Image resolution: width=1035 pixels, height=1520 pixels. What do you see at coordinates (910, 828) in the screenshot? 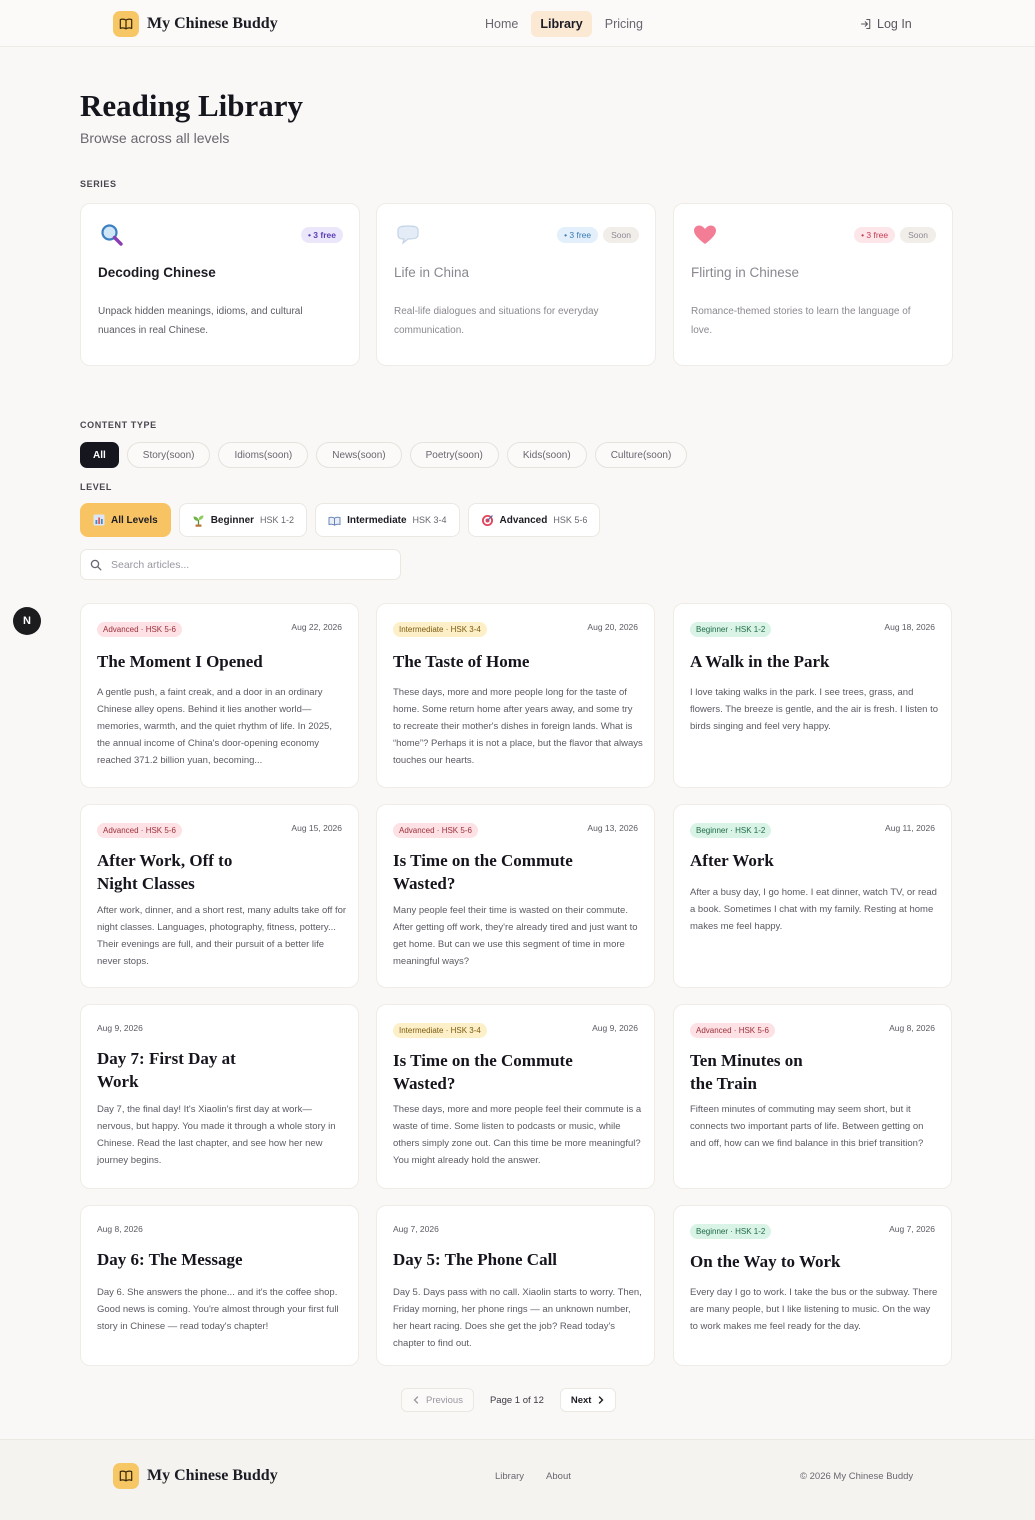
I see `article-date: Aug 11, 2026` at bounding box center [910, 828].